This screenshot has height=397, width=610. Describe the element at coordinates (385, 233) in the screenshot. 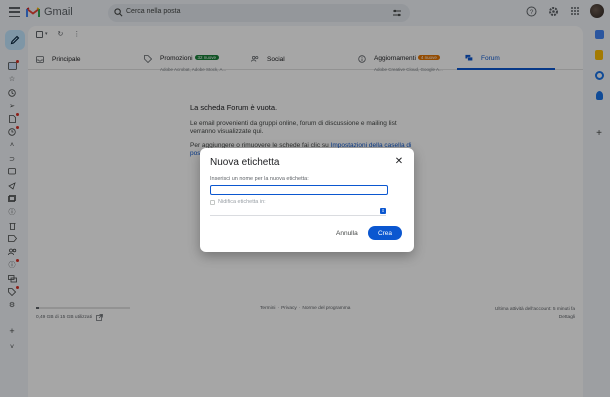

I see `create-button: Crea` at that location.